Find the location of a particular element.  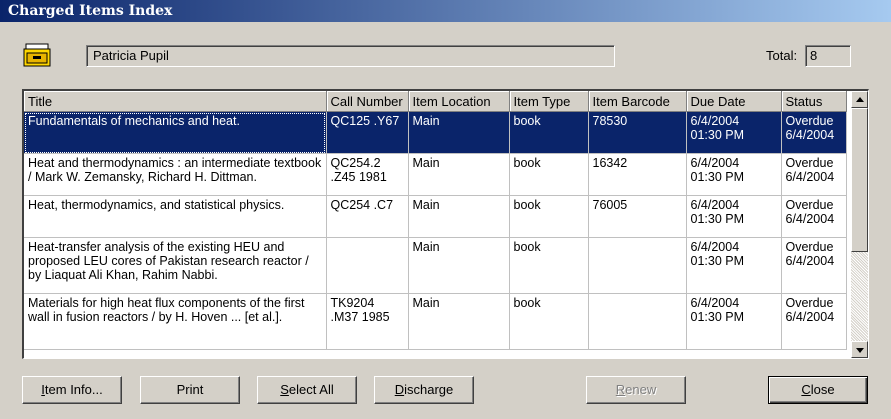

cell-call-number: QC125 .Y67 is located at coordinates (367, 132).